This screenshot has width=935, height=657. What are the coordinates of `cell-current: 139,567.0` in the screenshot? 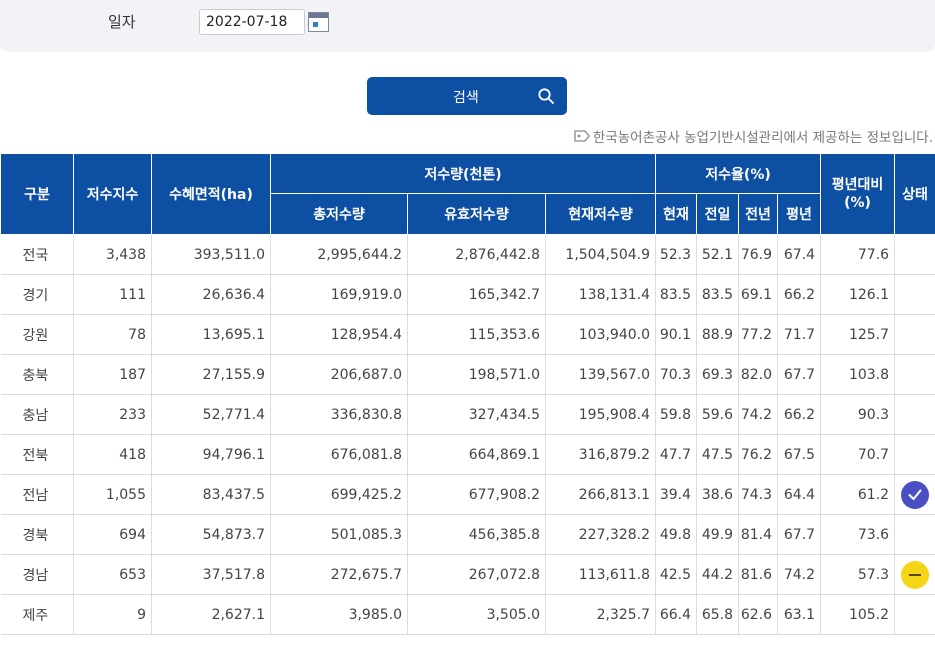 It's located at (600, 374).